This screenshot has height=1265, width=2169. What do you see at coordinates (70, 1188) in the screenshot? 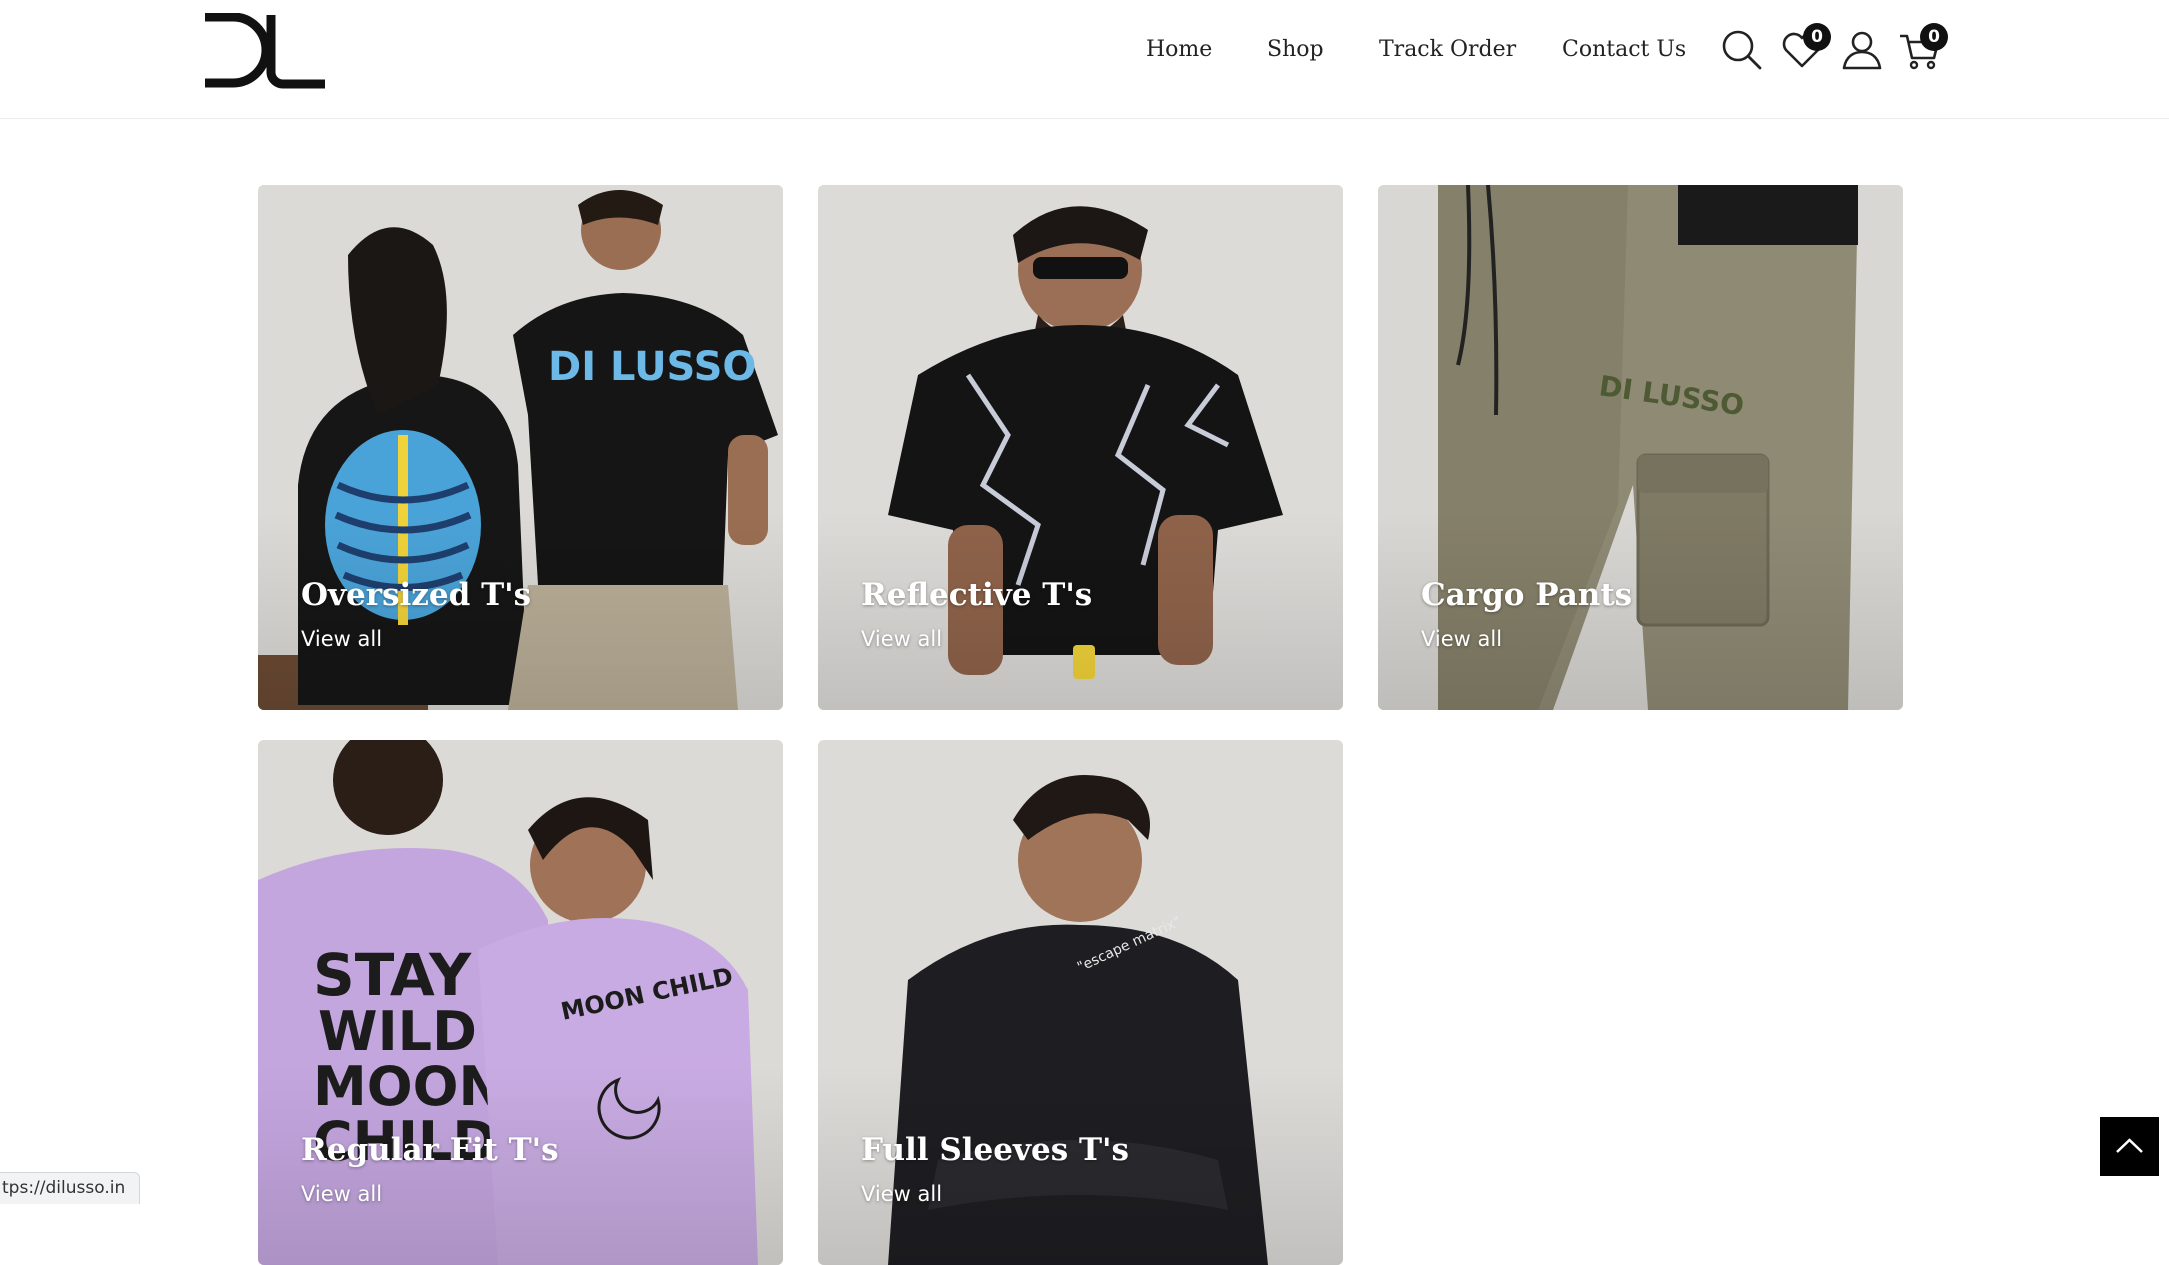
I see `browser-status-url: tps://dilusso.in` at bounding box center [70, 1188].